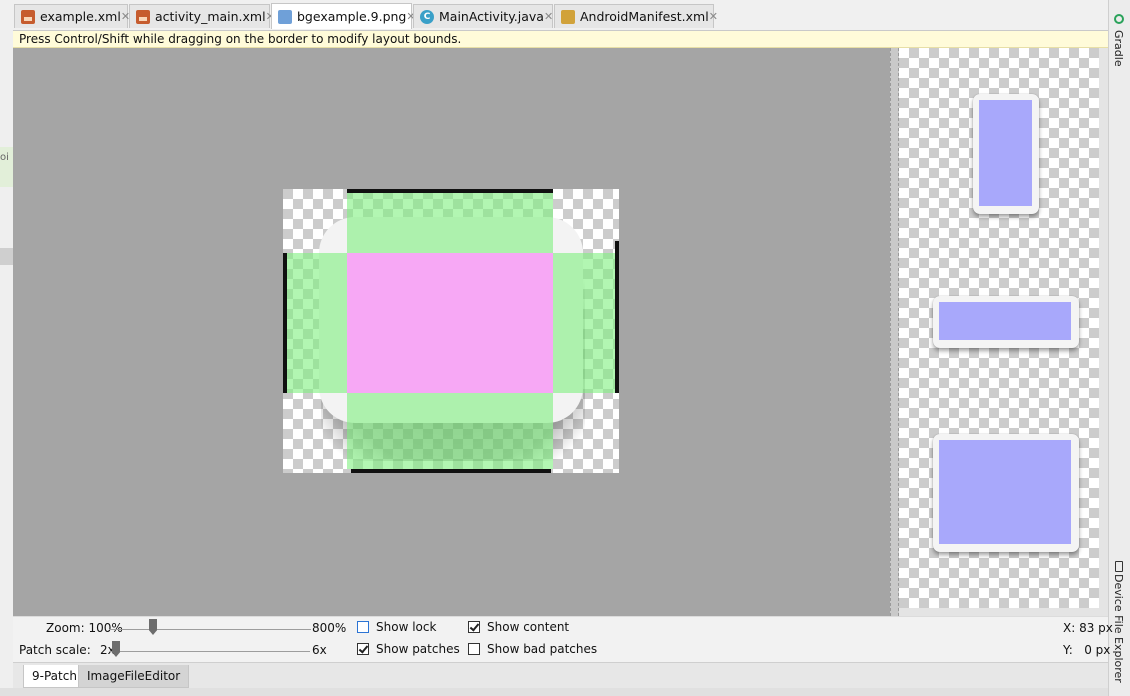 The height and width of the screenshot is (696, 1130). I want to click on patch-scale-max-label: 6x, so click(319, 650).